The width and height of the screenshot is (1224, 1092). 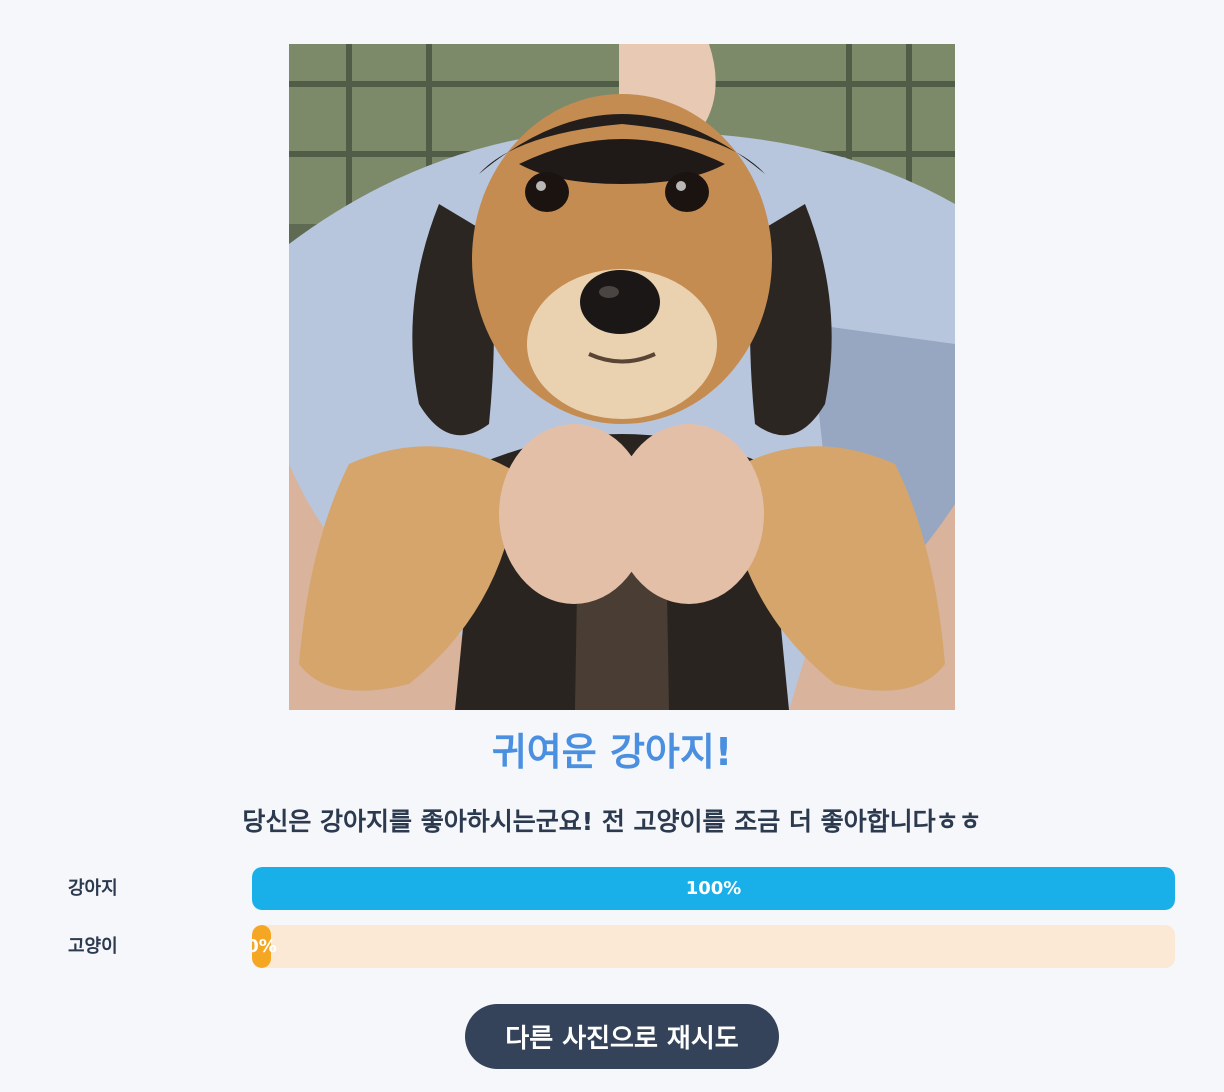 I want to click on bar-label-cat: 고양이, so click(x=93, y=946).